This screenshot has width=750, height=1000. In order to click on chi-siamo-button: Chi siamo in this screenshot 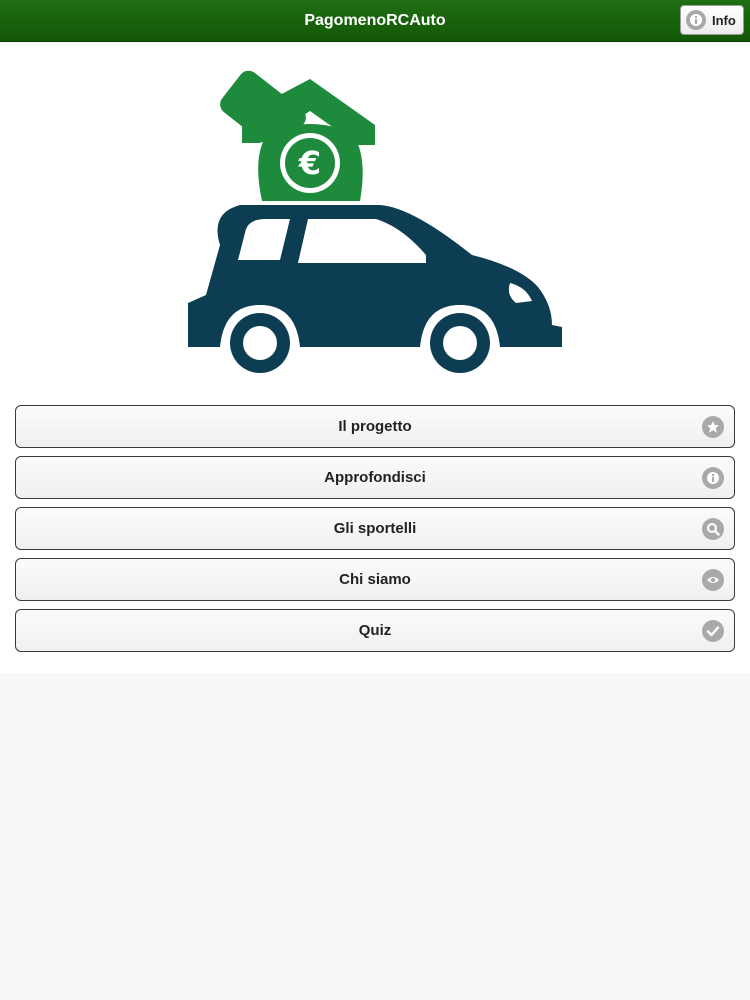, I will do `click(375, 579)`.